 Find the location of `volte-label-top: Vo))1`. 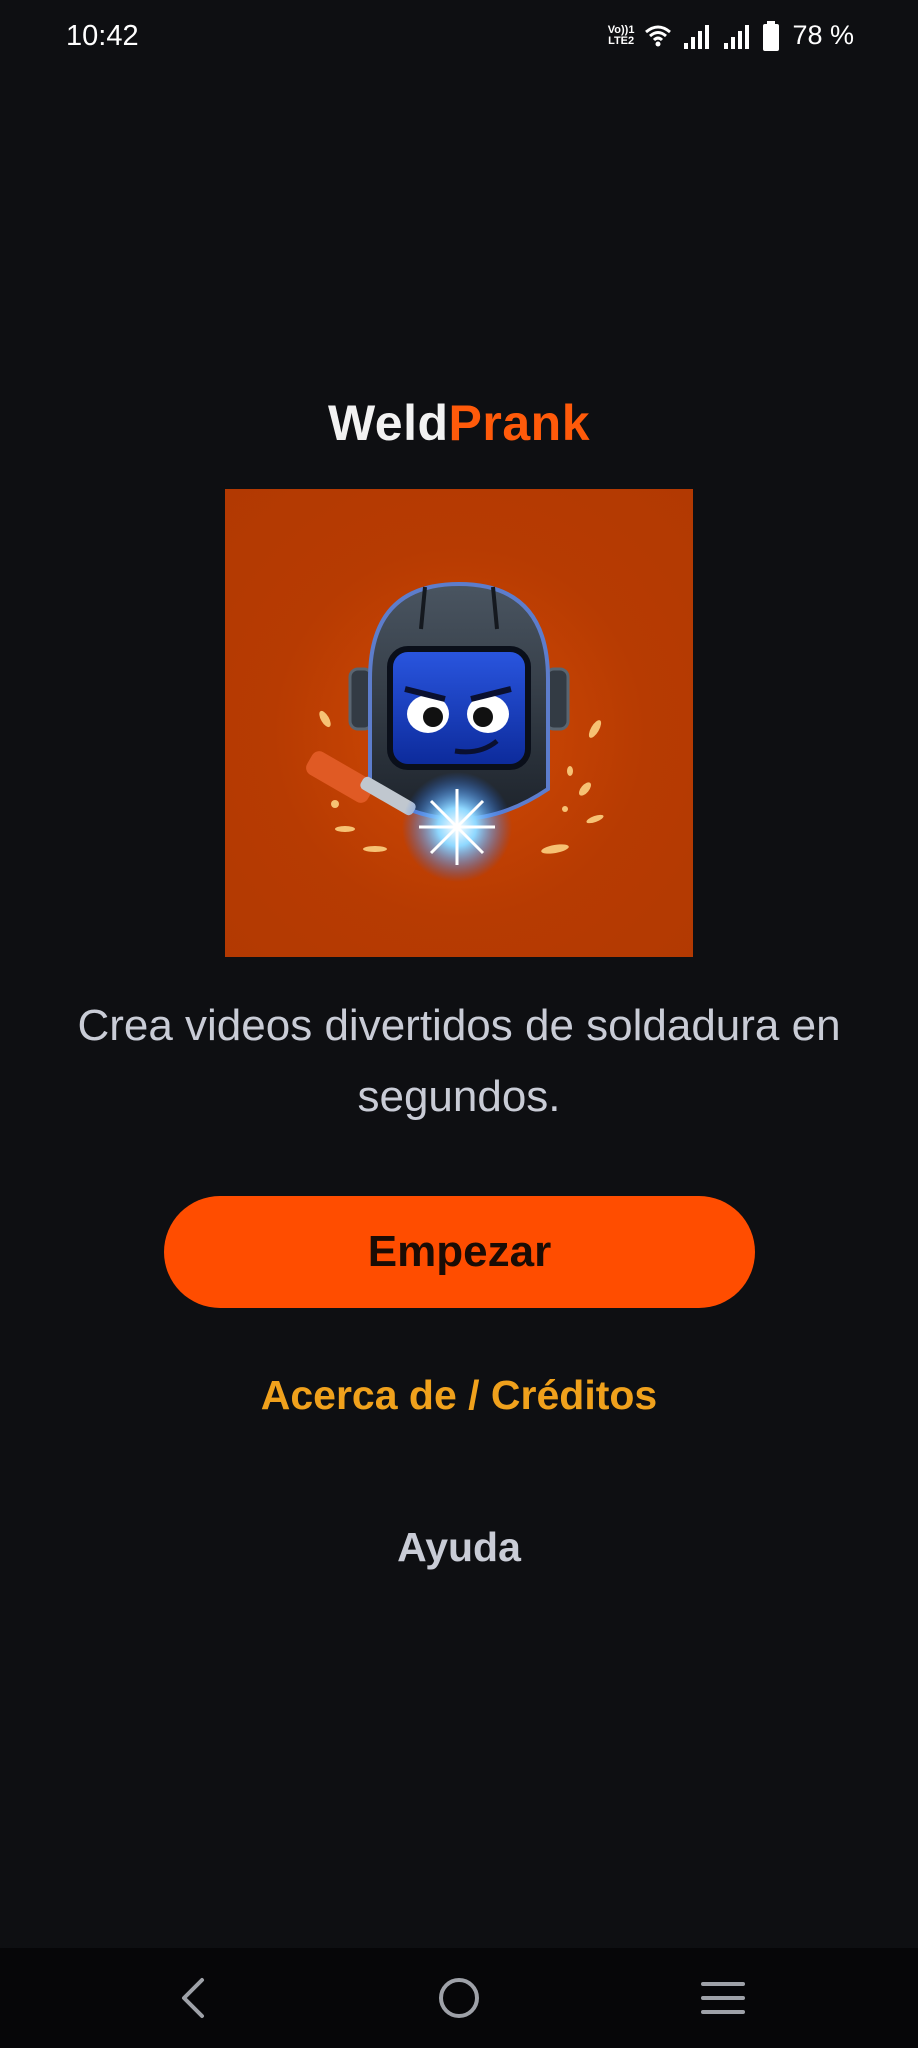

volte-label-top: Vo))1 is located at coordinates (621, 29).